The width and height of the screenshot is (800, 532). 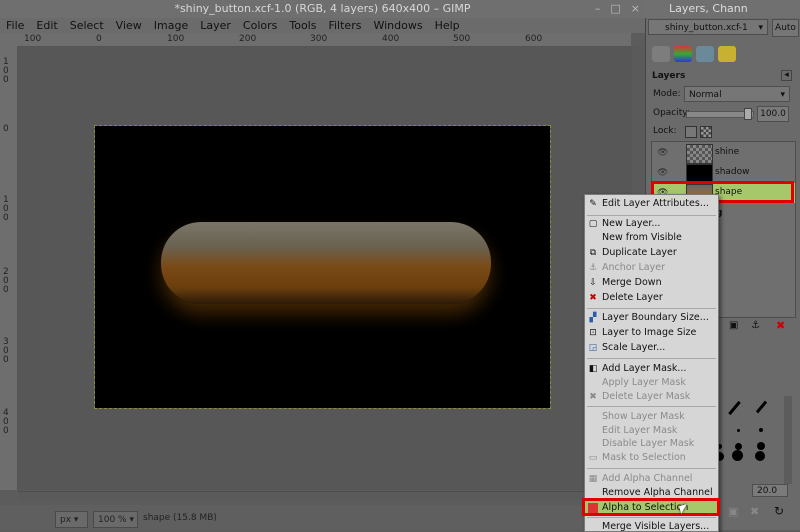 What do you see at coordinates (705, 54) in the screenshot?
I see `paths-tab-icon` at bounding box center [705, 54].